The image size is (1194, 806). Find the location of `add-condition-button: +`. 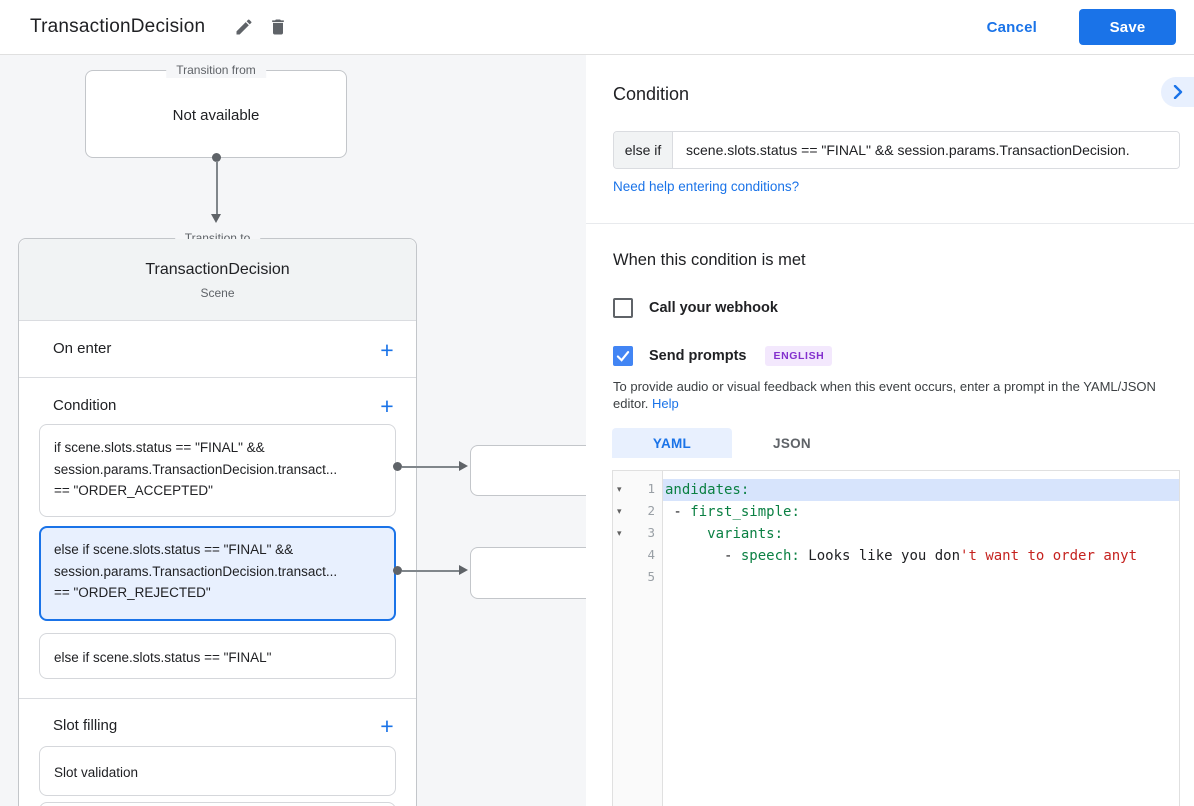

add-condition-button: + is located at coordinates (387, 406).